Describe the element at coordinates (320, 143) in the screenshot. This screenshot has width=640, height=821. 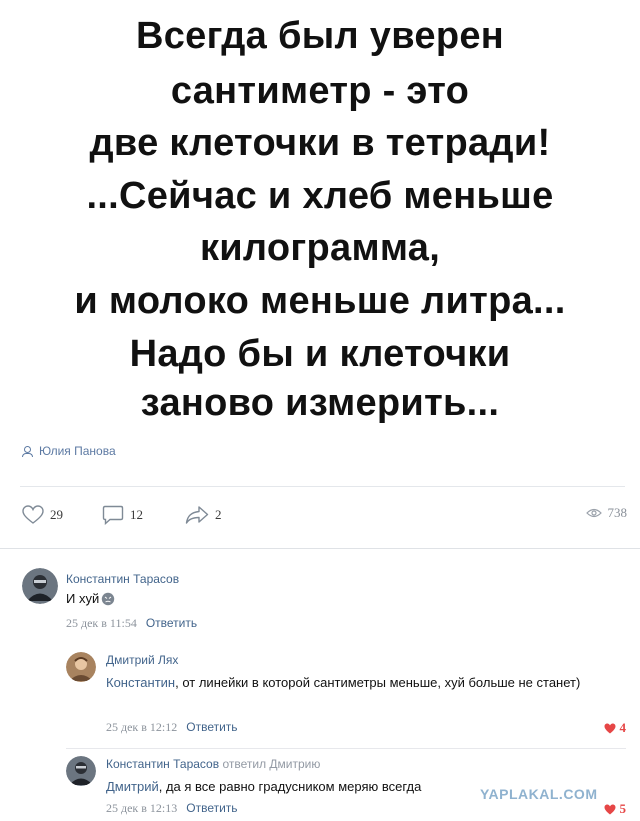
I see `quote-line: две клеточки в тетради!` at that location.